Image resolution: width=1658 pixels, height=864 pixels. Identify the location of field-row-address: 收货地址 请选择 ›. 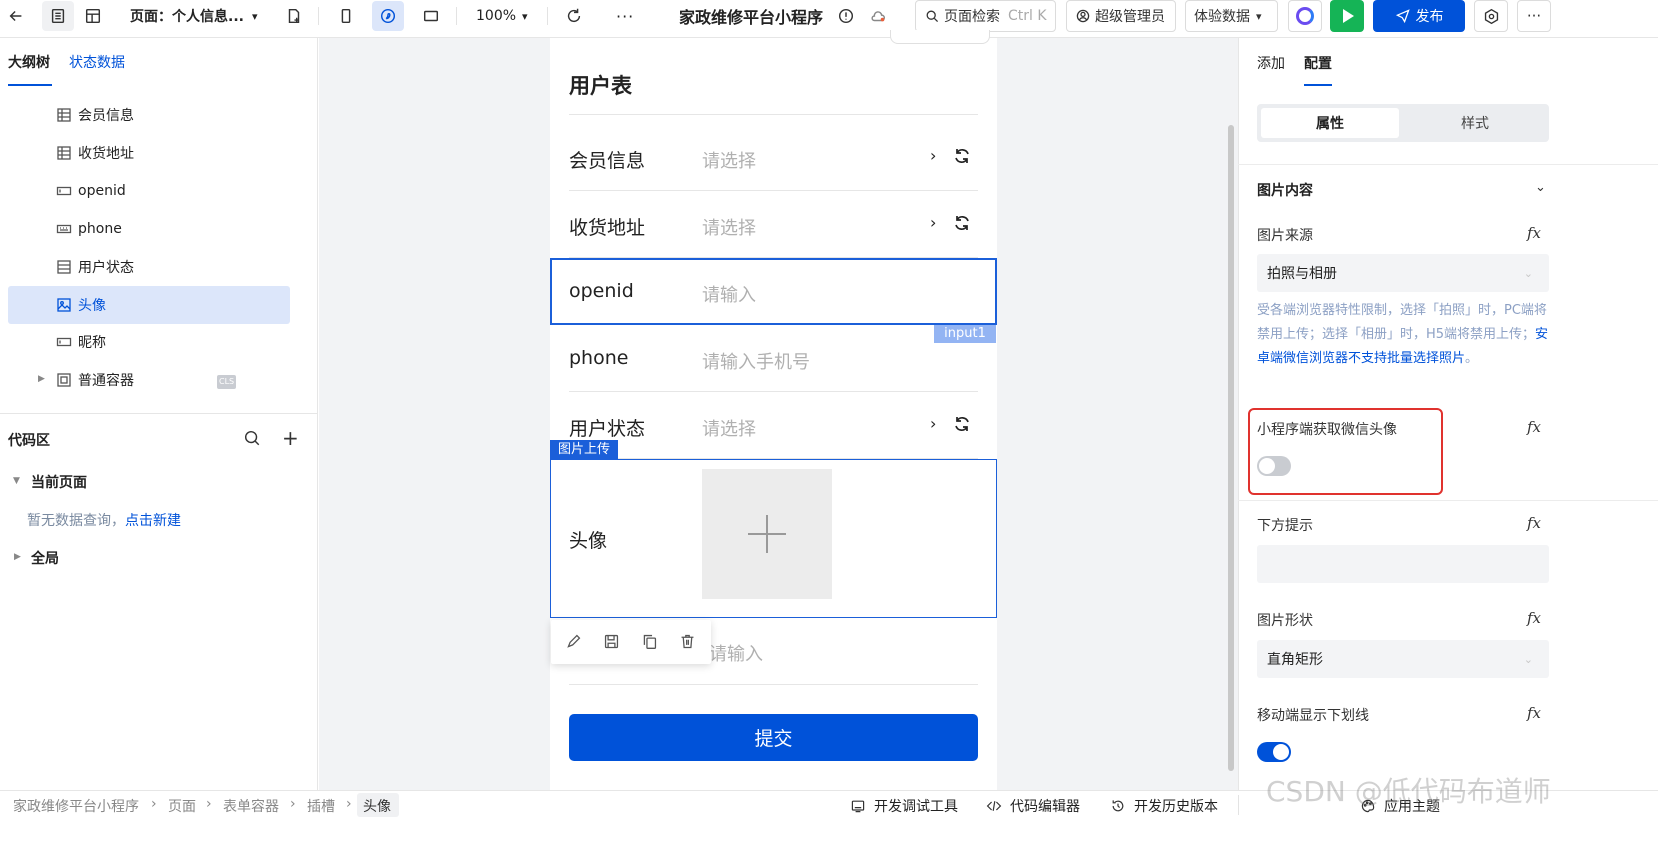
(773, 224).